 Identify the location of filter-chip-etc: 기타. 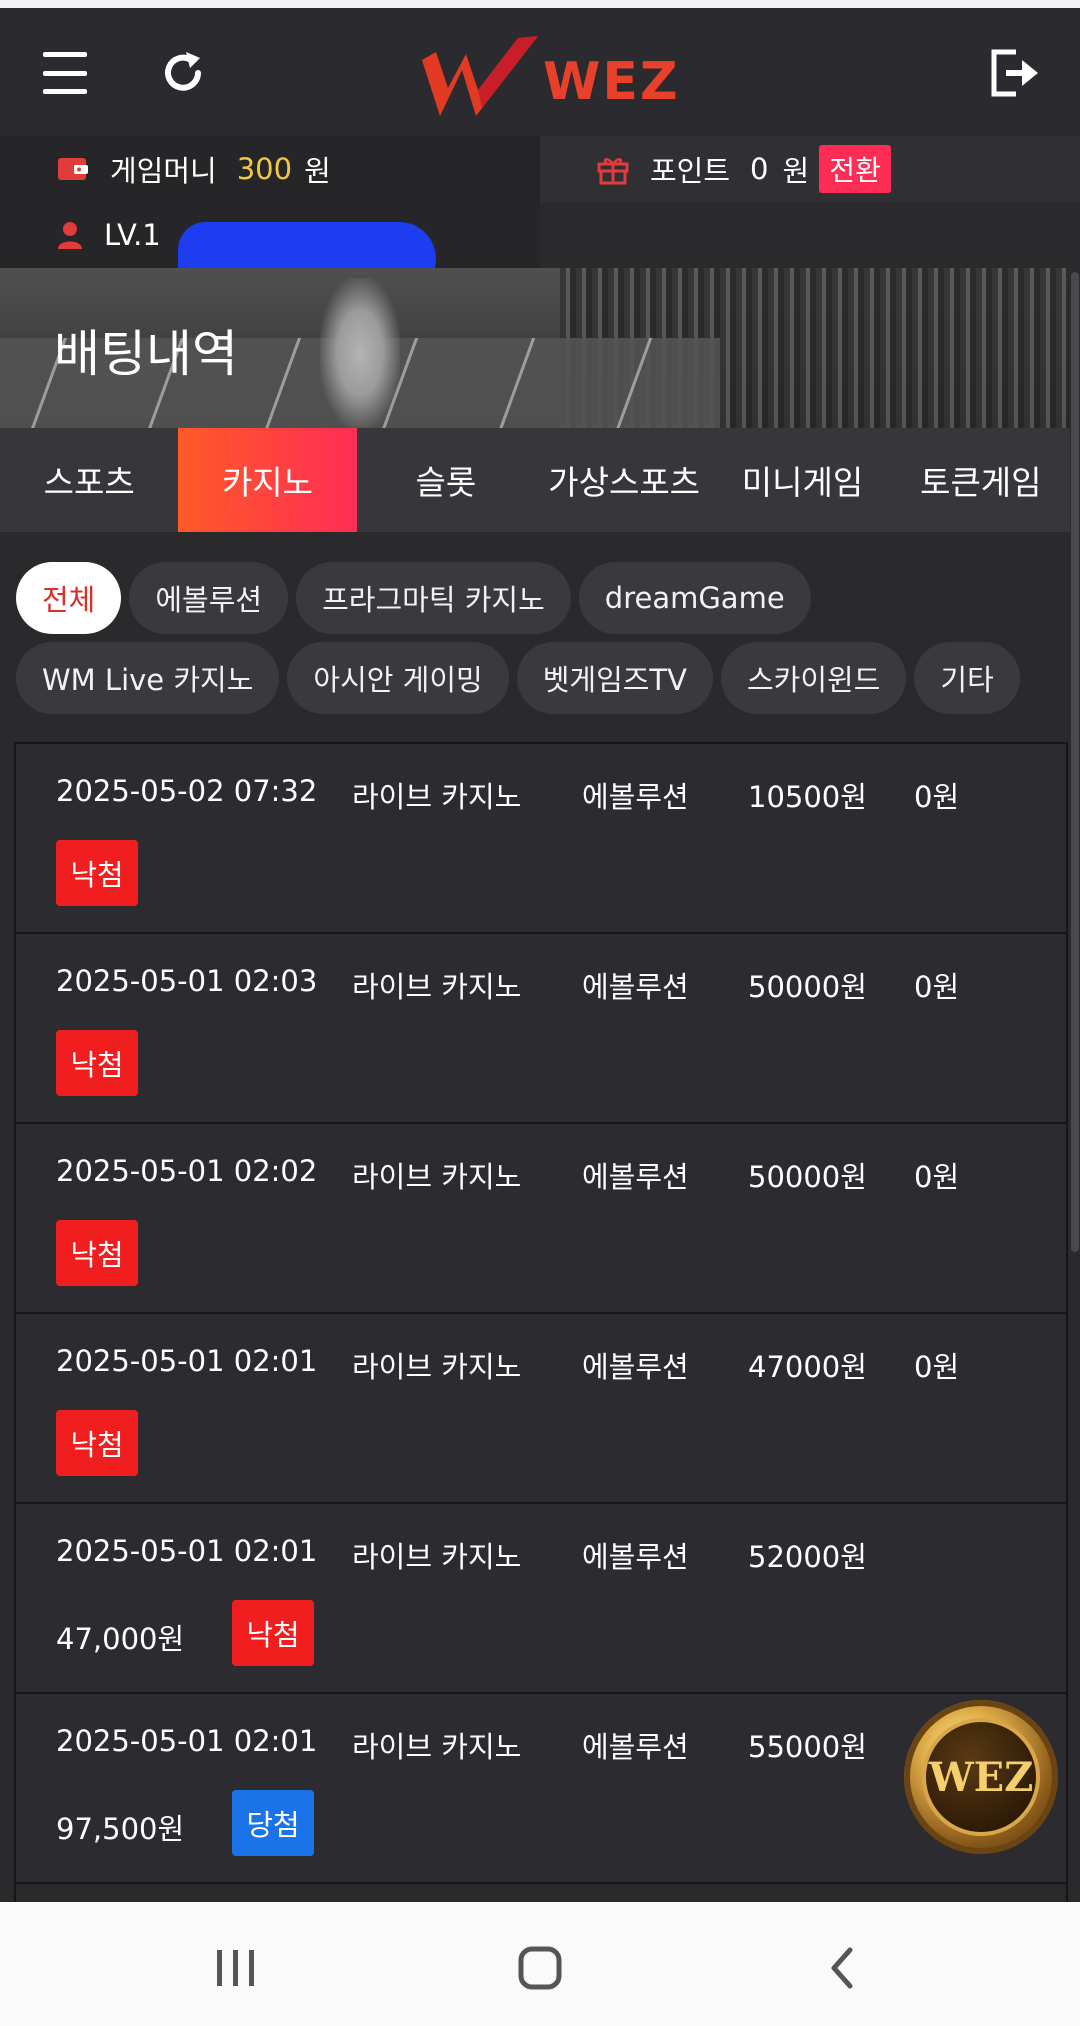
(967, 678).